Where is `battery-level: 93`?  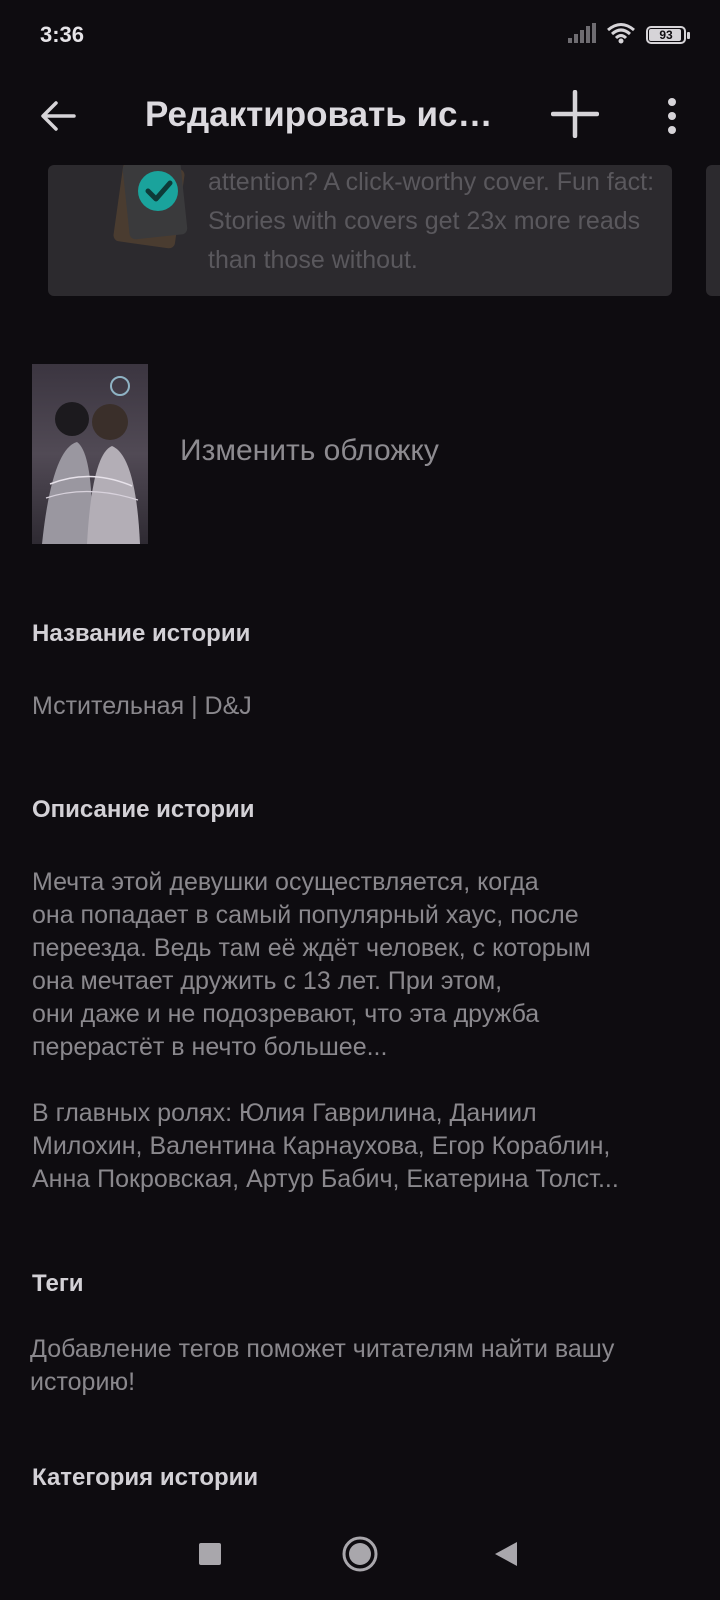 battery-level: 93 is located at coordinates (666, 35).